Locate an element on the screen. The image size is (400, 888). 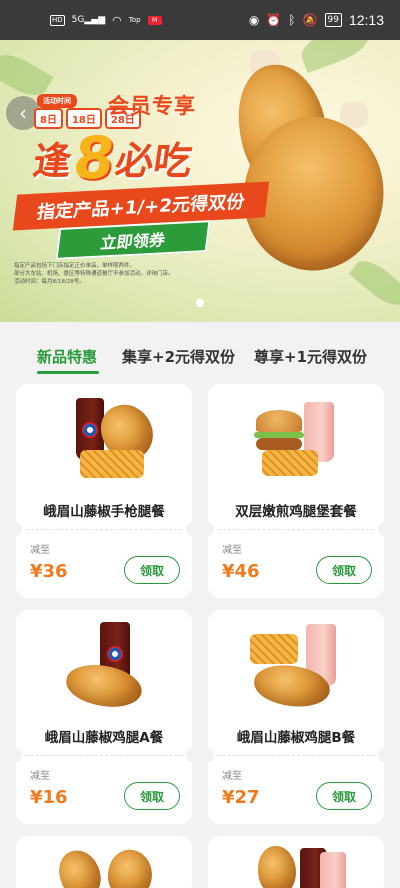
product-name: 峨眉山藤椒手枪腿餐 is located at coordinates (104, 512).